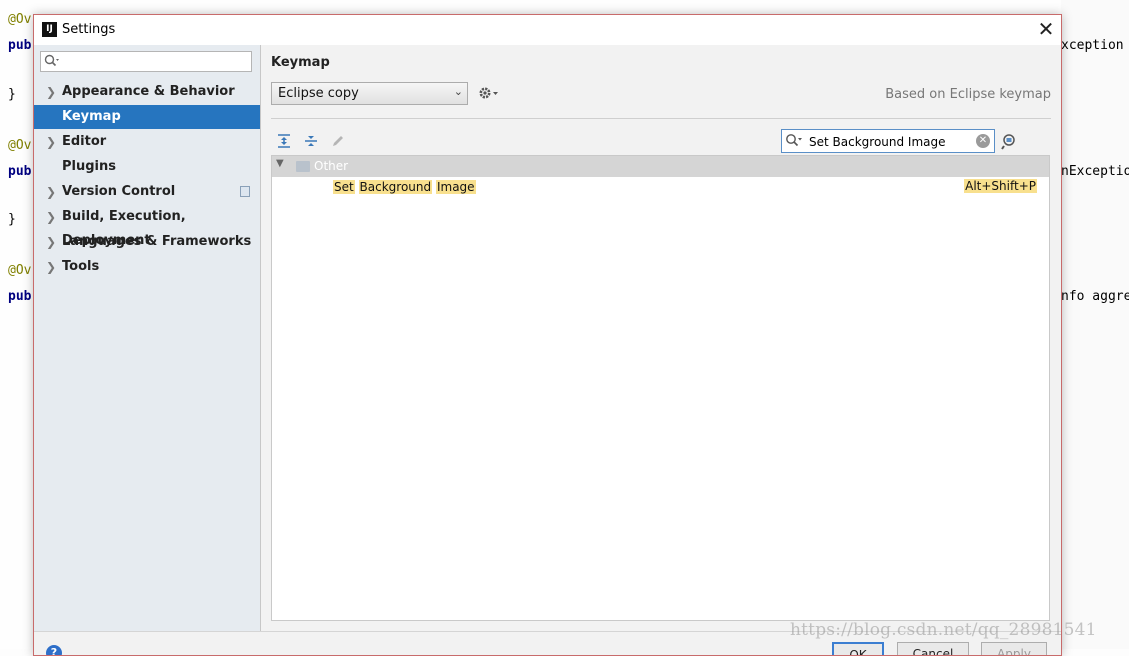 The height and width of the screenshot is (656, 1129). Describe the element at coordinates (983, 141) in the screenshot. I see `clear-search-icon: ✕` at that location.